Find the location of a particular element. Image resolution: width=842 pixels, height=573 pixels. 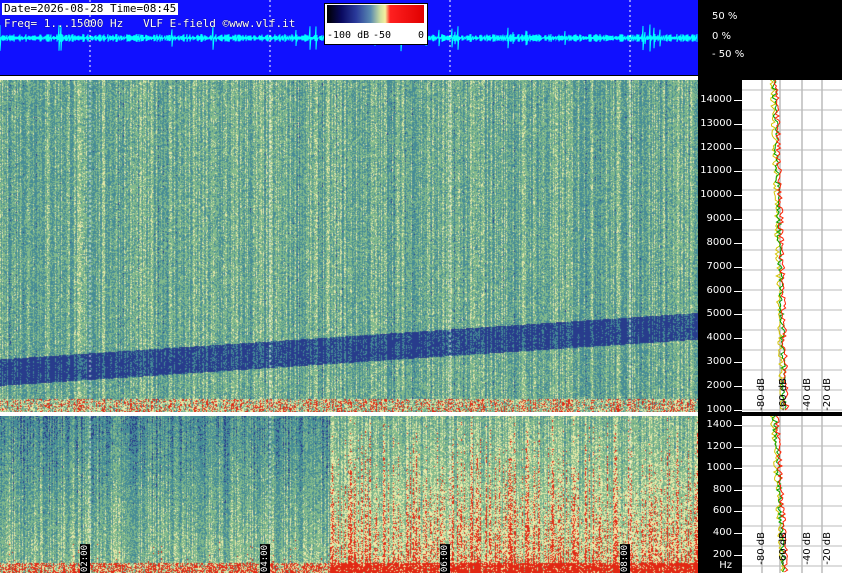

colorbar-label-max: 0 is located at coordinates (421, 35).